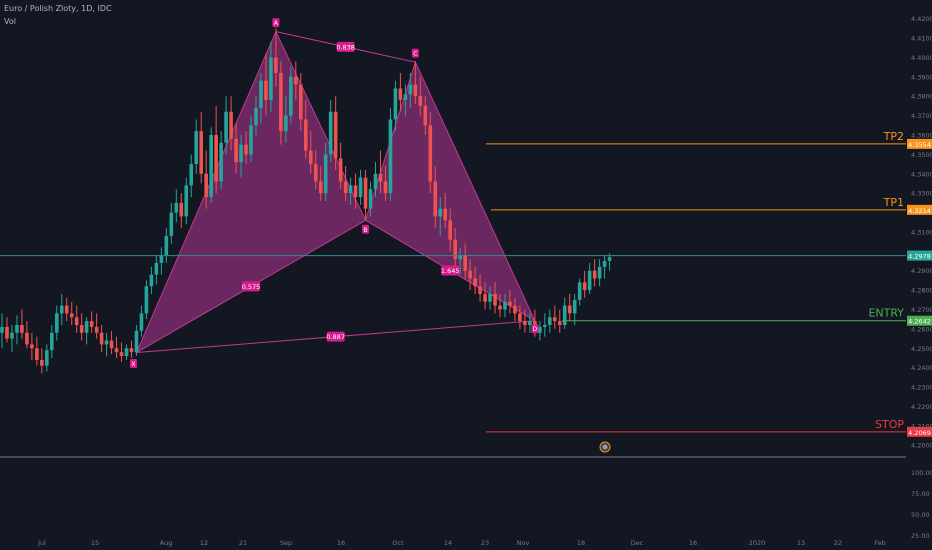  What do you see at coordinates (921, 473) in the screenshot?
I see `volume-tick: 100.00` at bounding box center [921, 473].